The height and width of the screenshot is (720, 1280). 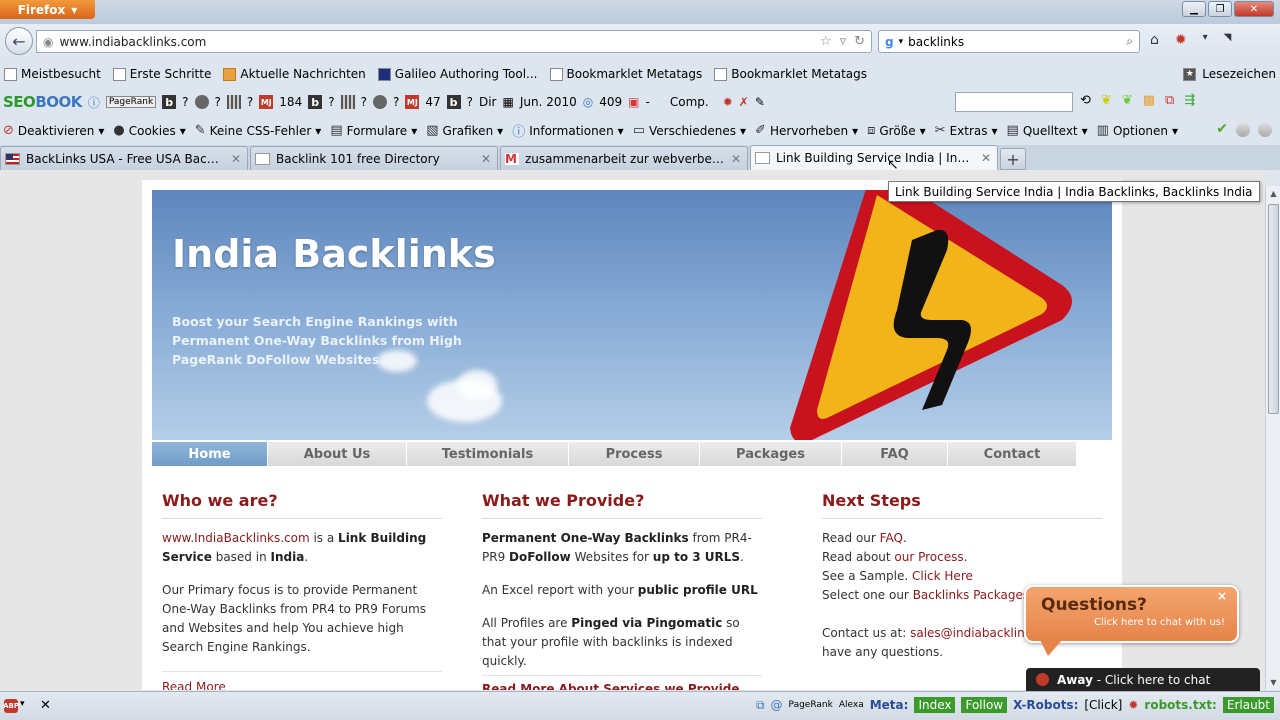 I want to click on nav-home: Home, so click(x=210, y=454).